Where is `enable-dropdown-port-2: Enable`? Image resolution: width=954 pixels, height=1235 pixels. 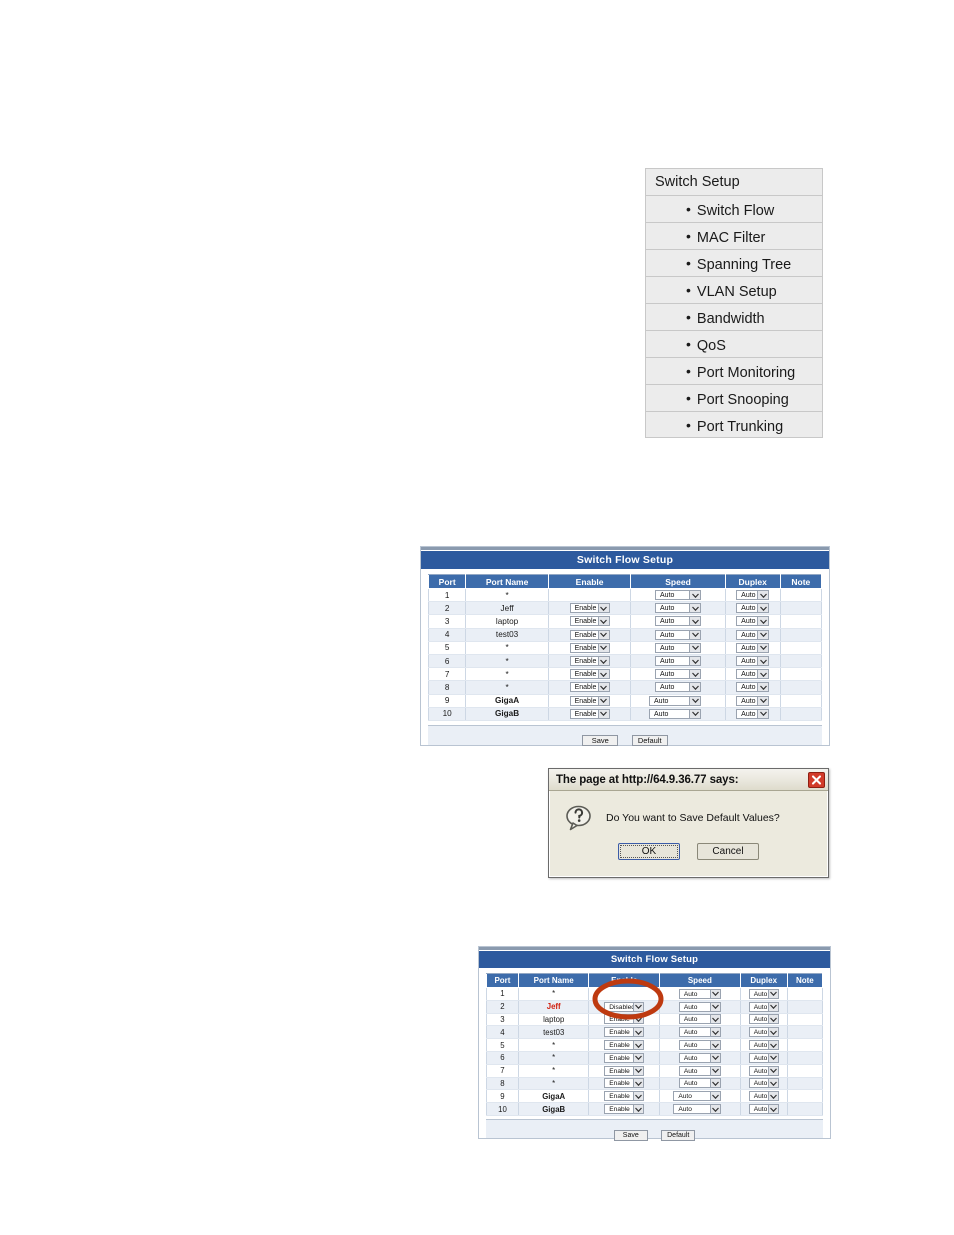
enable-dropdown-port-2: Enable is located at coordinates (589, 608).